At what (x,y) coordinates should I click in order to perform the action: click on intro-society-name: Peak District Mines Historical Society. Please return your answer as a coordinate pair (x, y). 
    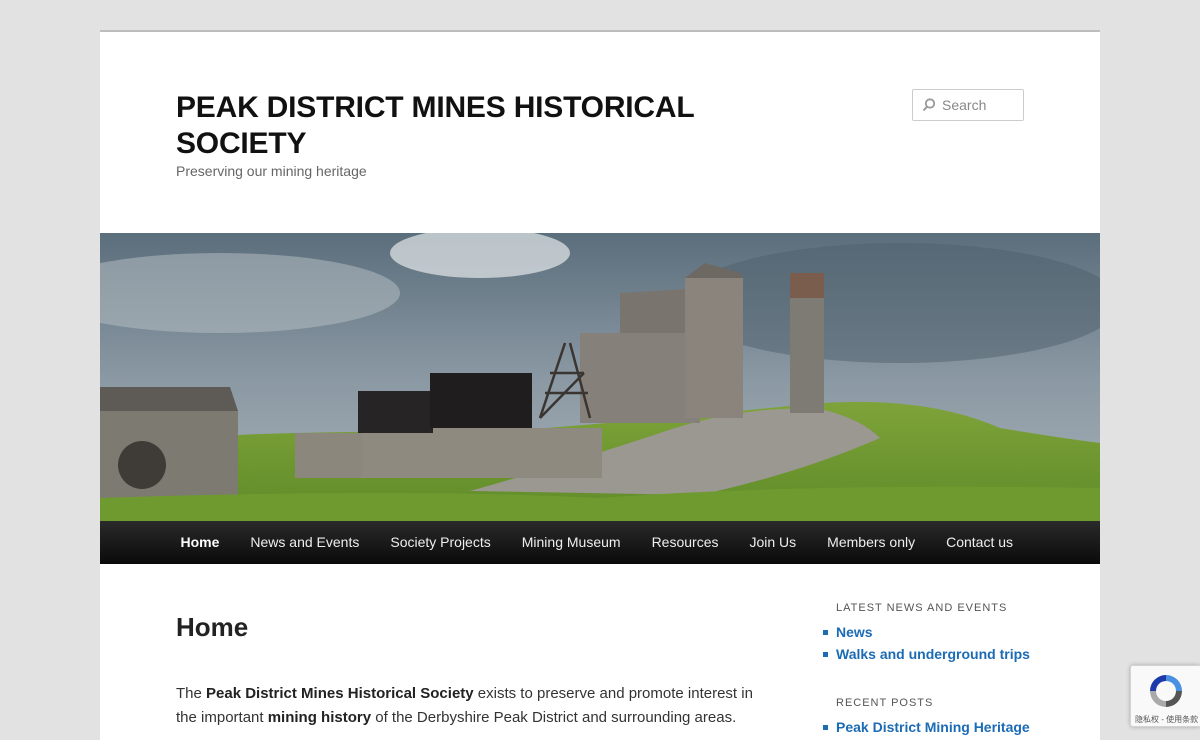
    Looking at the image, I should click on (340, 693).